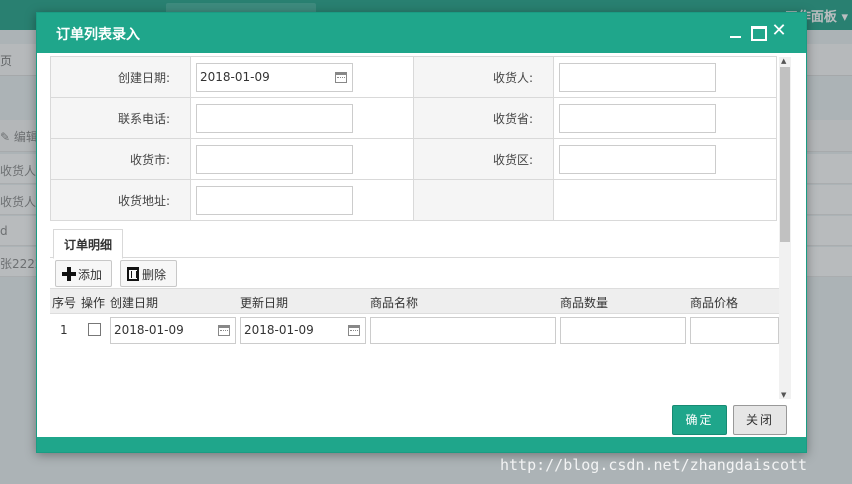 The width and height of the screenshot is (852, 484). Describe the element at coordinates (394, 303) in the screenshot. I see `column-header-name: 商品名称` at that location.